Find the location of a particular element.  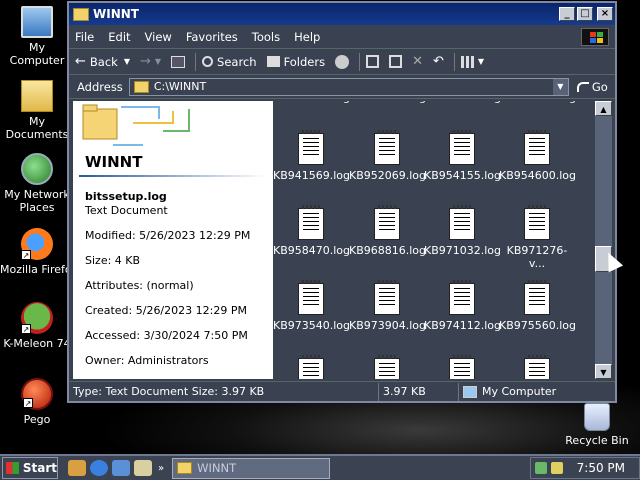

quicklaunch-more-icon: » is located at coordinates (161, 468).